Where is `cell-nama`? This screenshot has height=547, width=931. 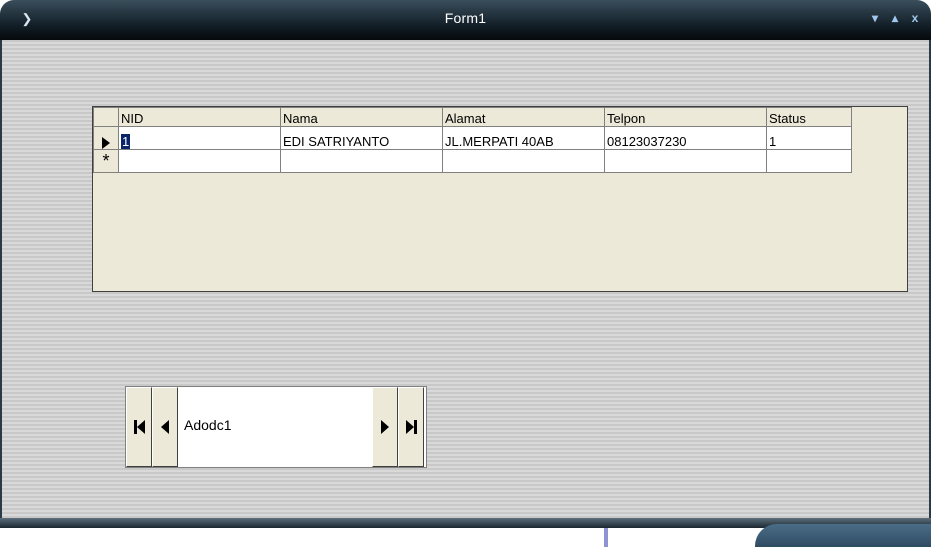
cell-nama is located at coordinates (361, 161).